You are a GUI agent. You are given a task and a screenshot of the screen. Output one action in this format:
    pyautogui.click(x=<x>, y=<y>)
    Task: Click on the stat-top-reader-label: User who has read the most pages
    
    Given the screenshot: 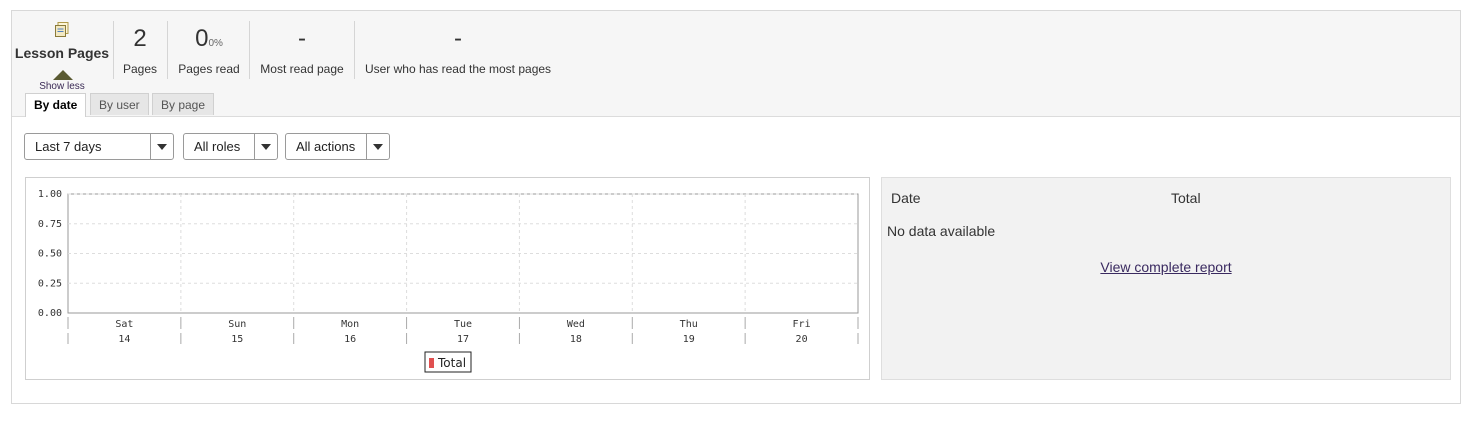 What is the action you would take?
    pyautogui.click(x=458, y=69)
    